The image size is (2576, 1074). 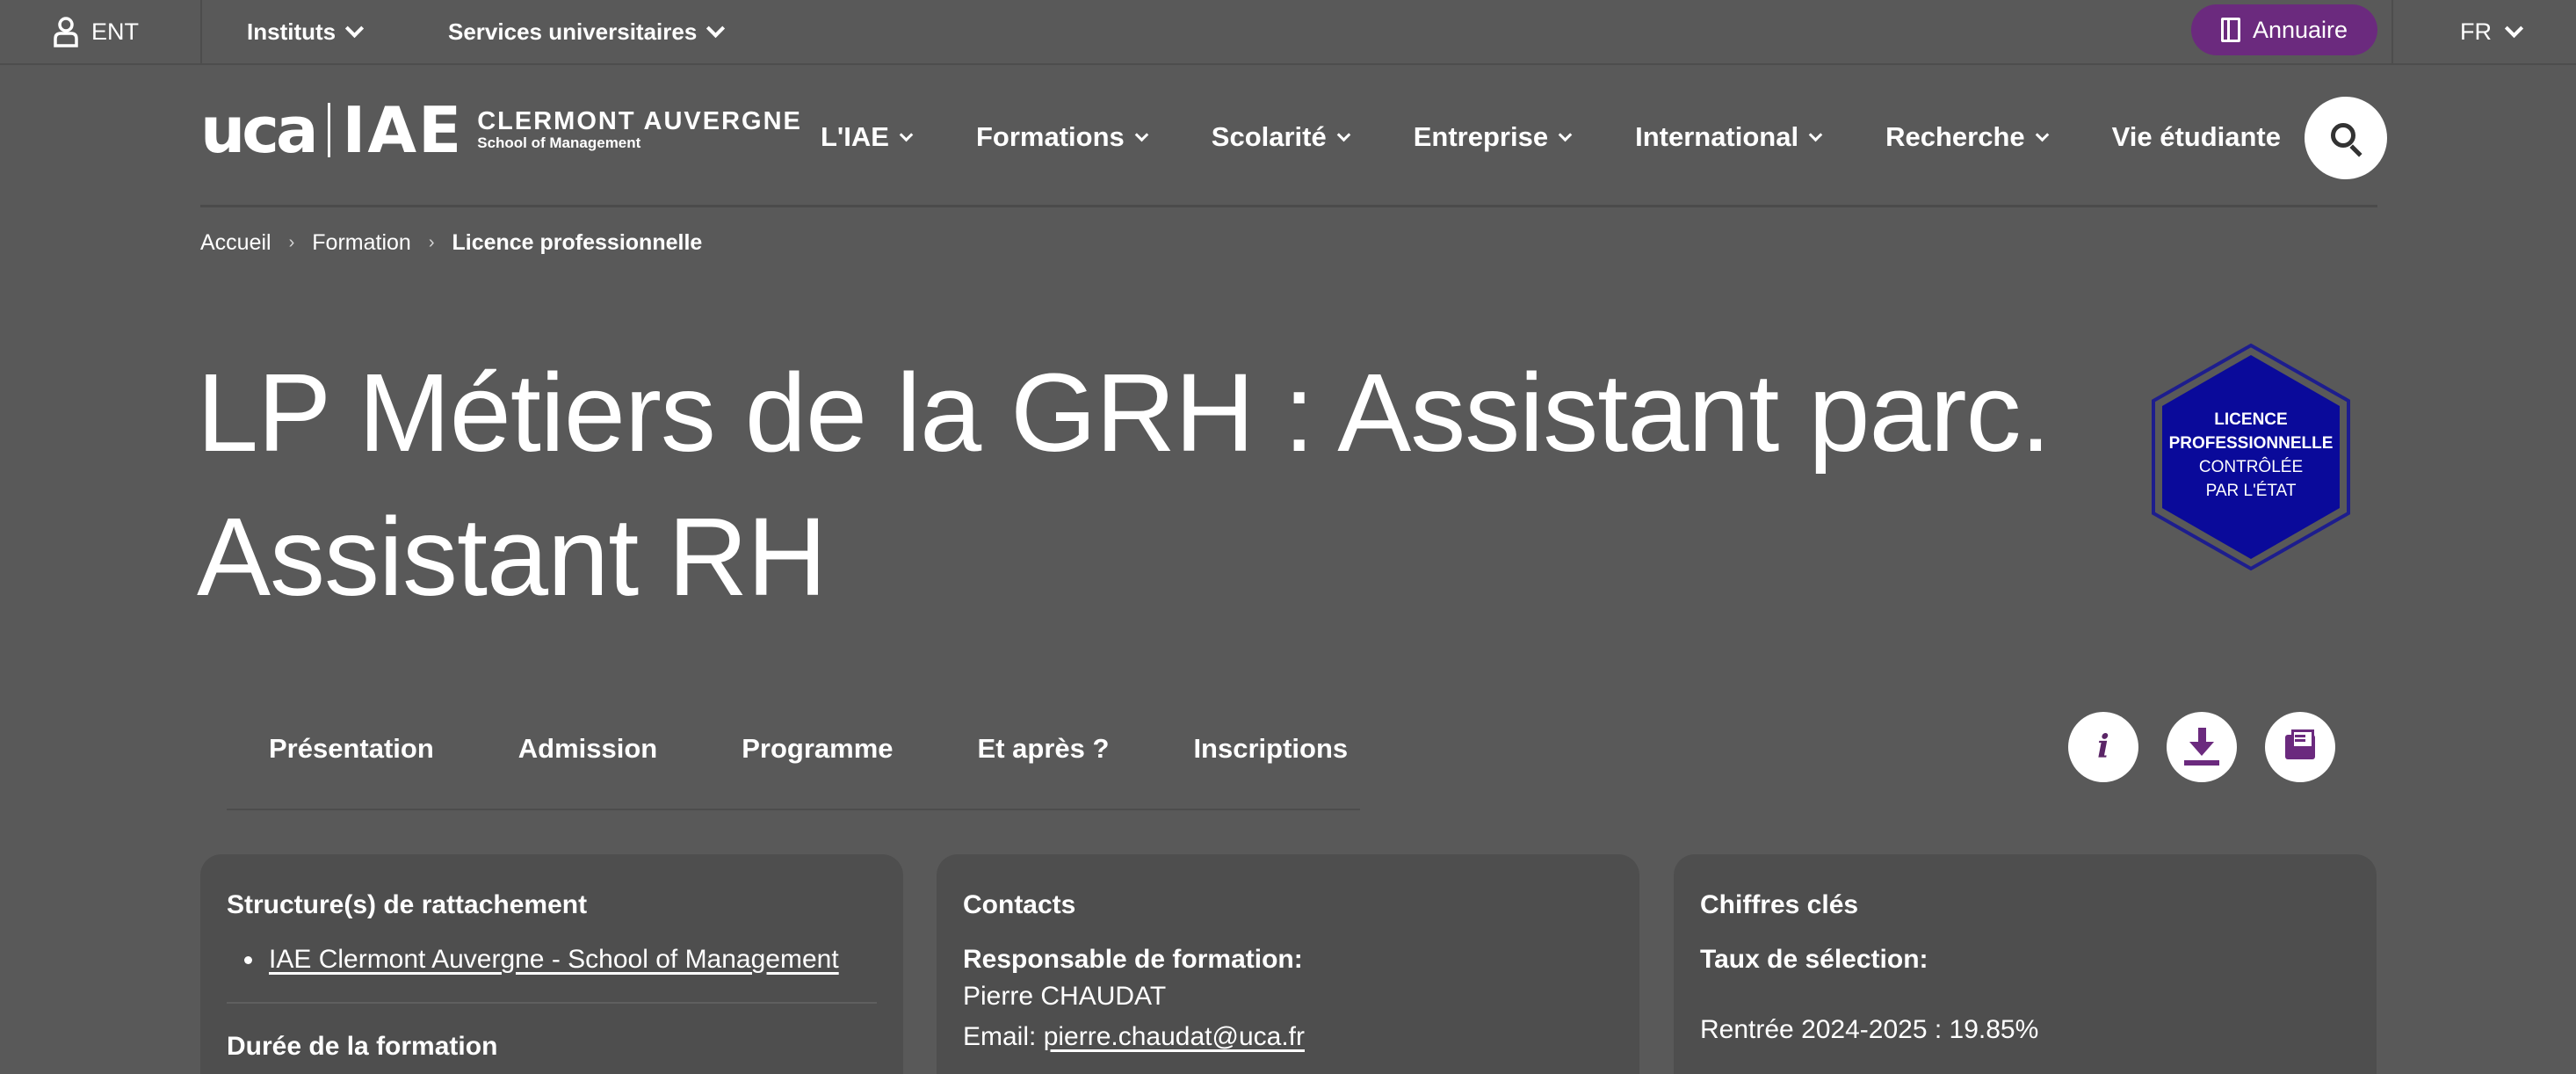 What do you see at coordinates (855, 136) in the screenshot?
I see `nav-item-label: L'IAE` at bounding box center [855, 136].